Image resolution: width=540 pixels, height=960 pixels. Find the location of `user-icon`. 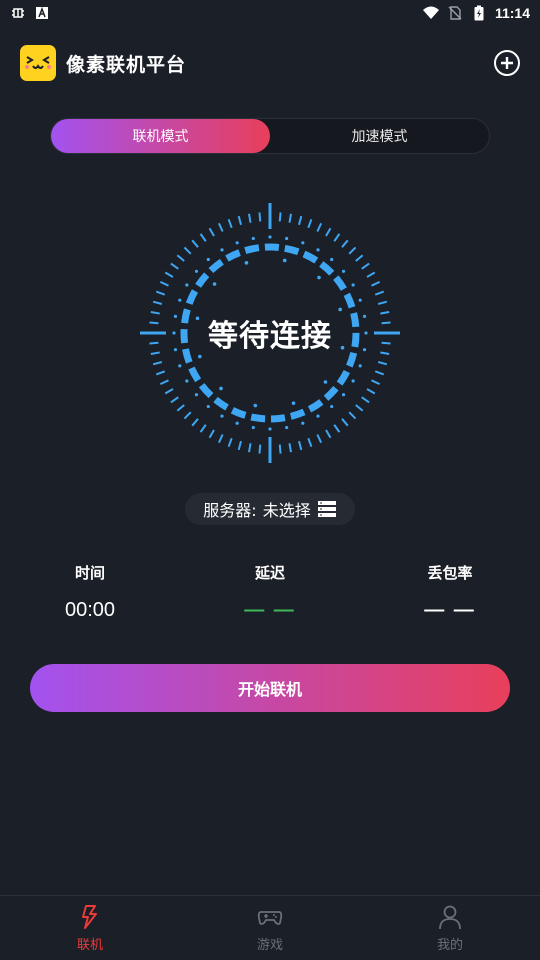

user-icon is located at coordinates (450, 917).